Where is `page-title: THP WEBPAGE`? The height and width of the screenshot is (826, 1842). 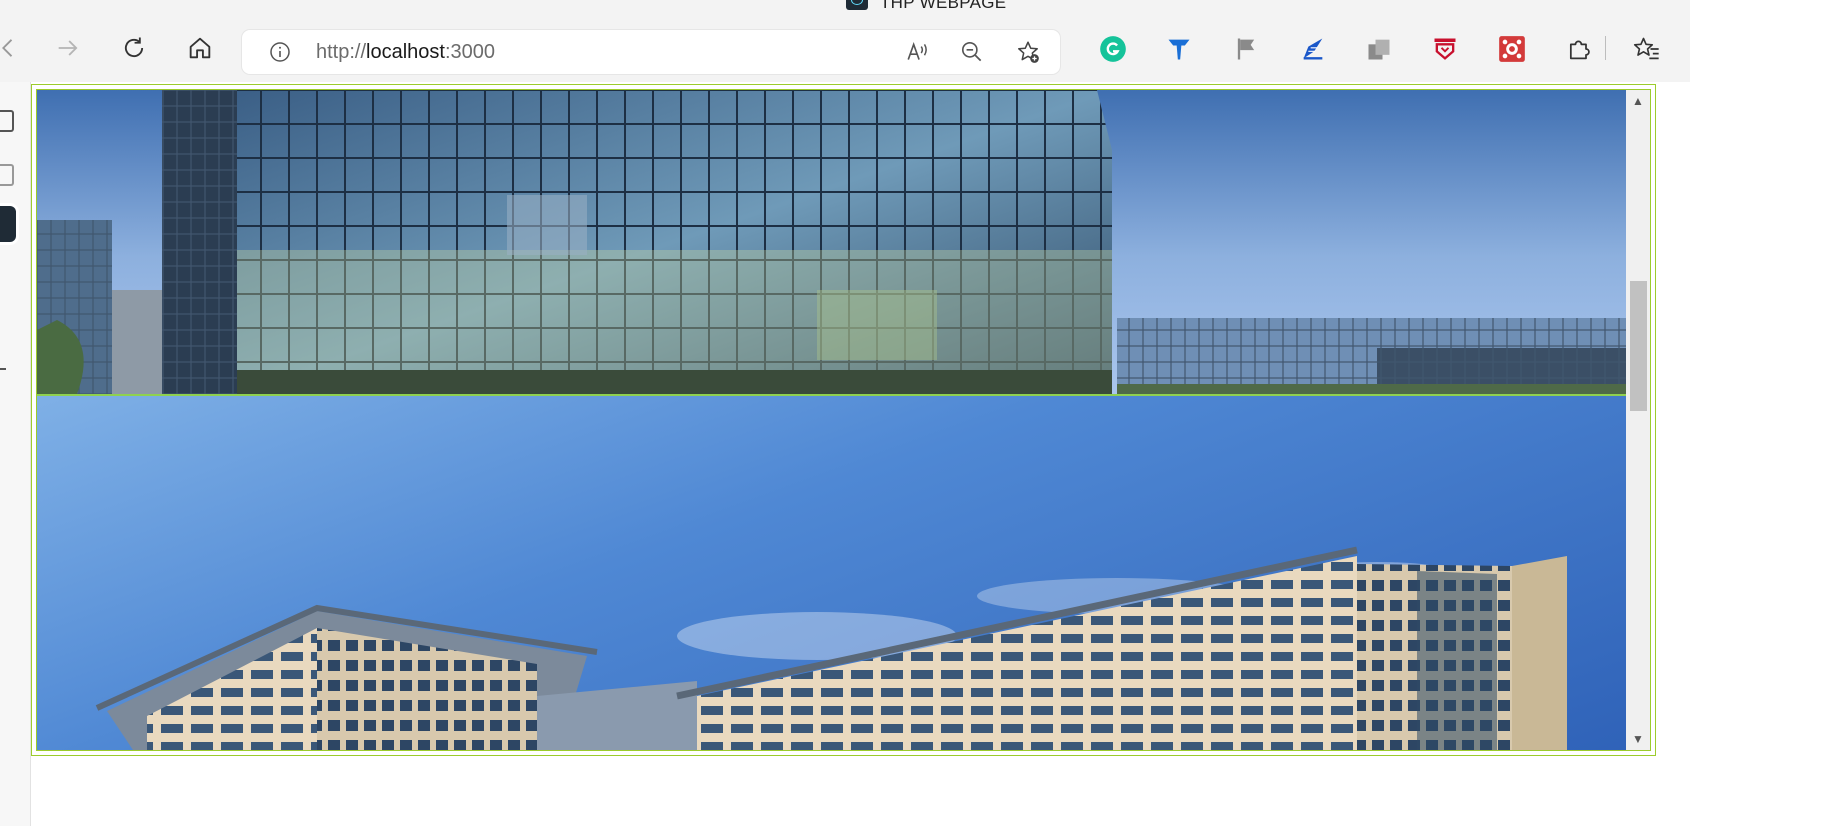 page-title: THP WEBPAGE is located at coordinates (943, 6).